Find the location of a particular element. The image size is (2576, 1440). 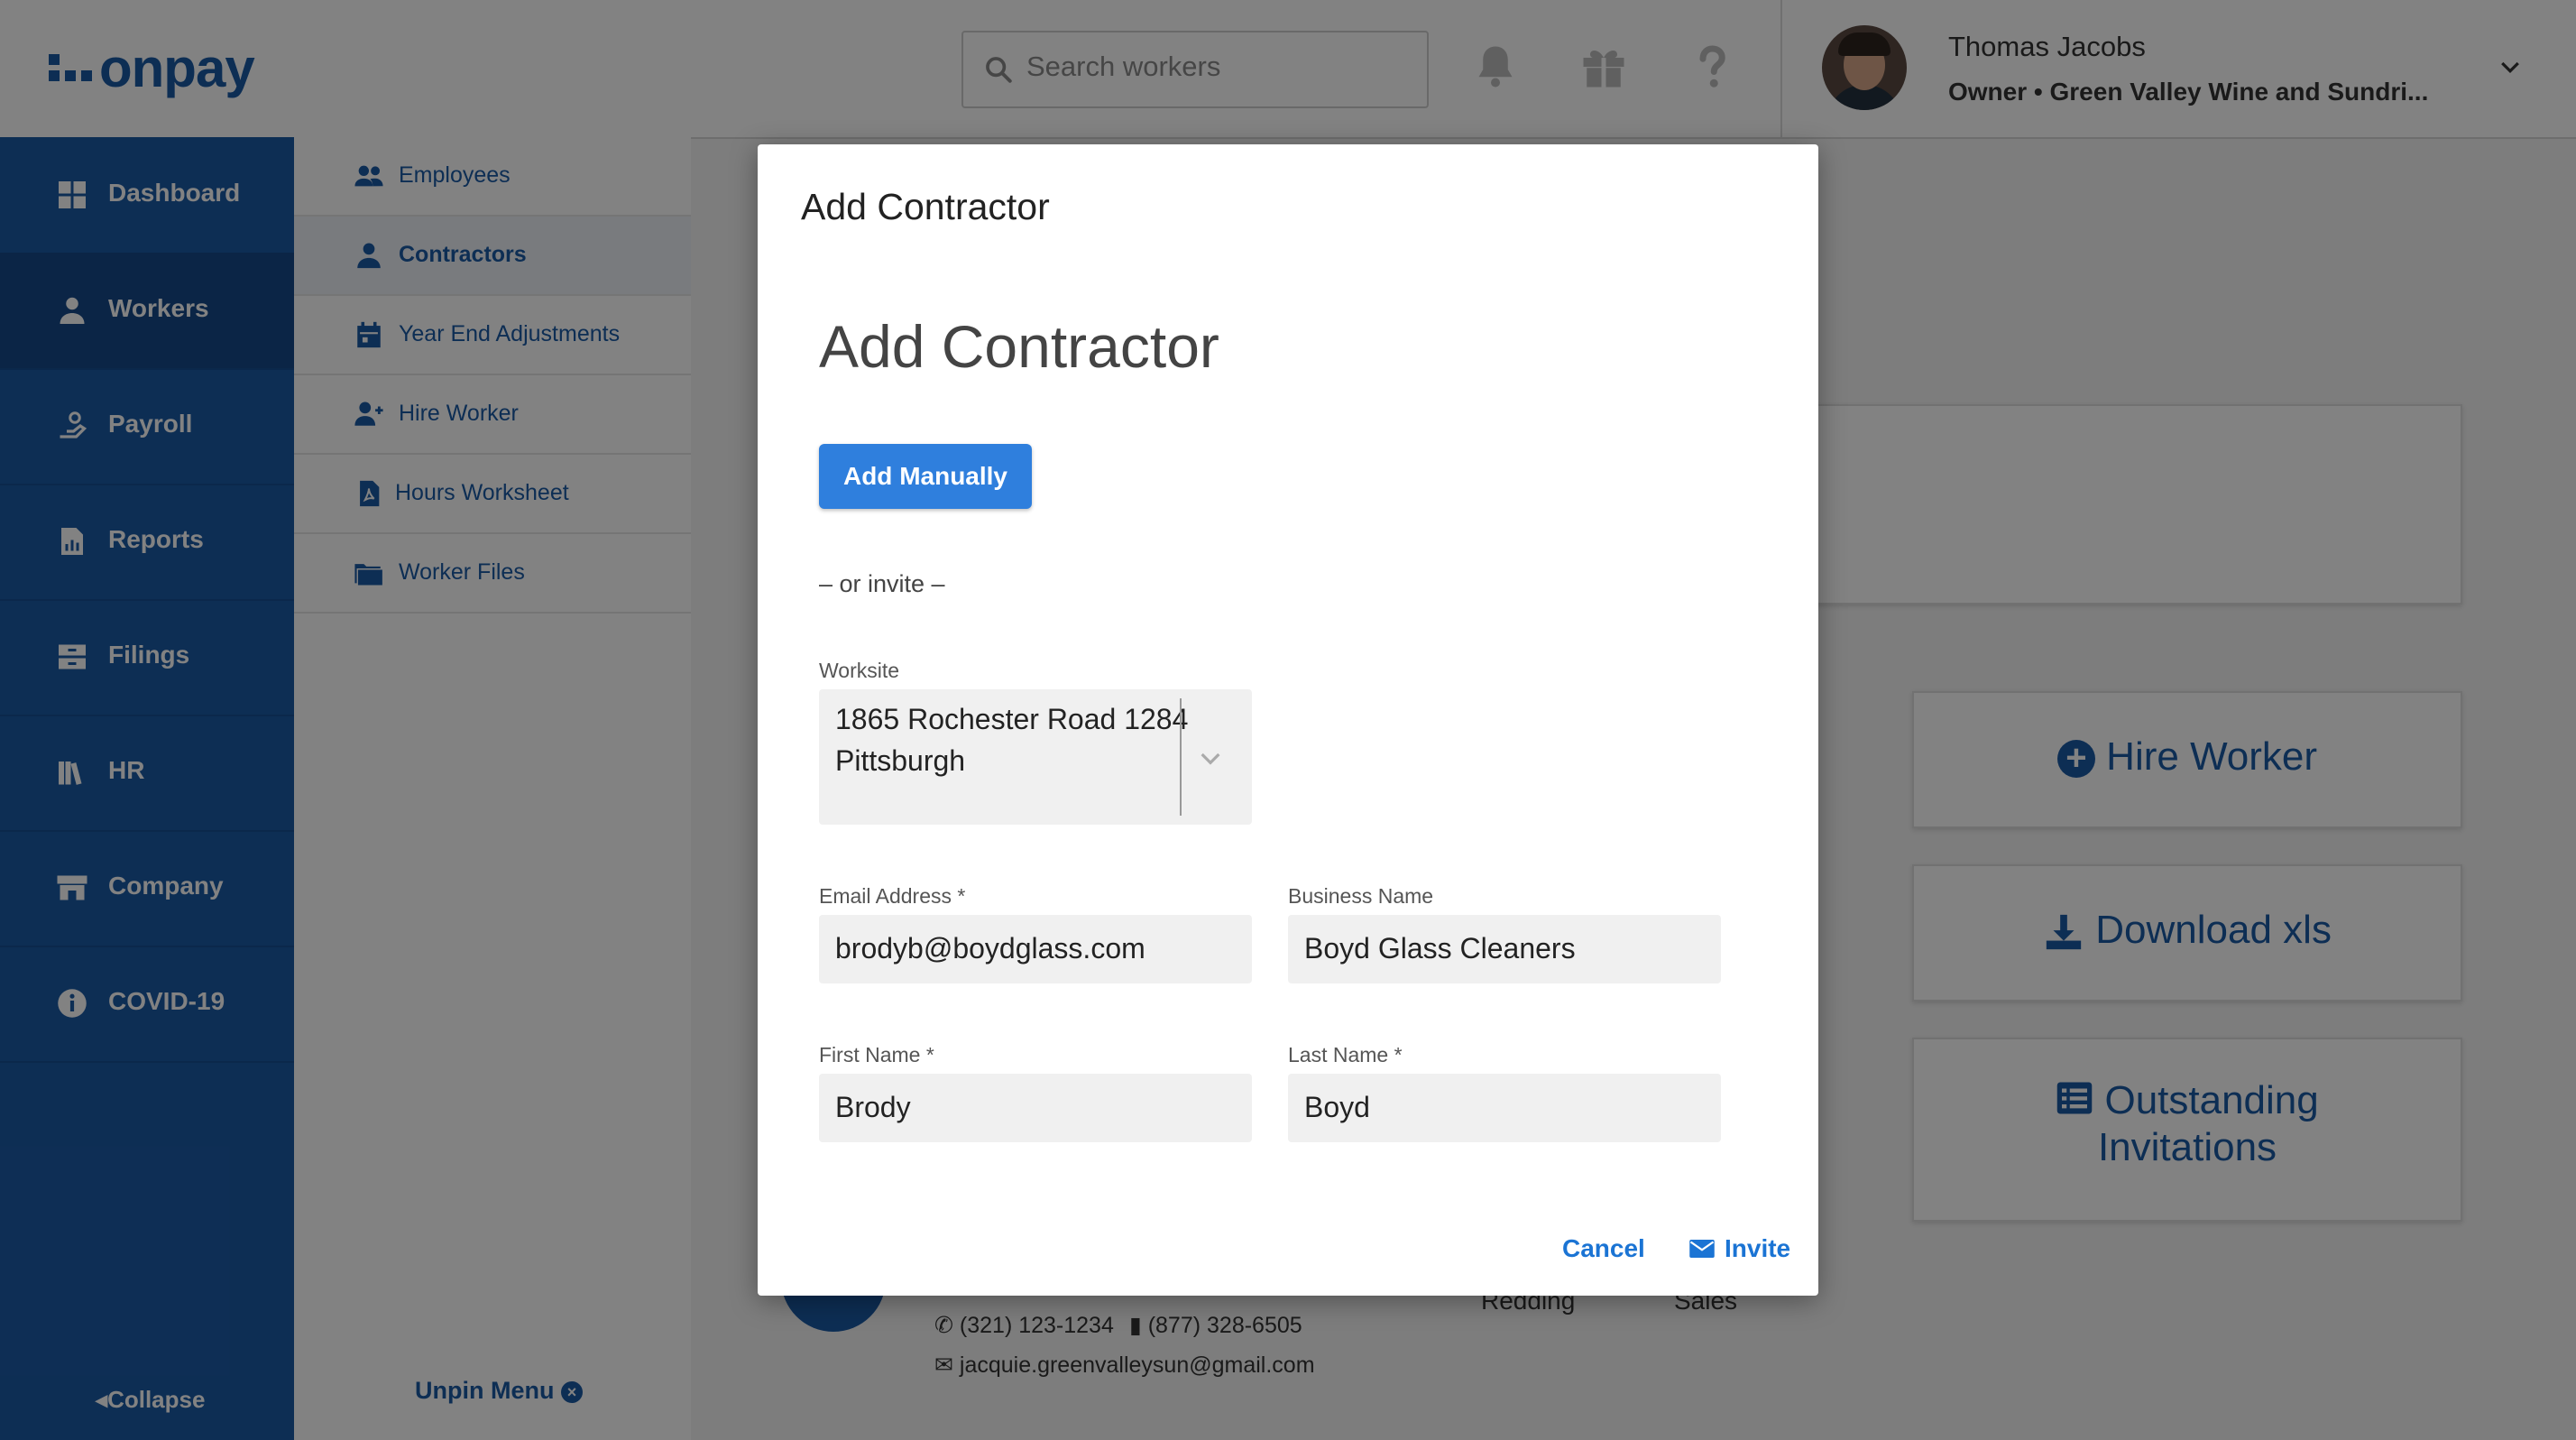

worksite-select: 1865 Rochester Road 1284 Pittsburgh is located at coordinates (1035, 757).